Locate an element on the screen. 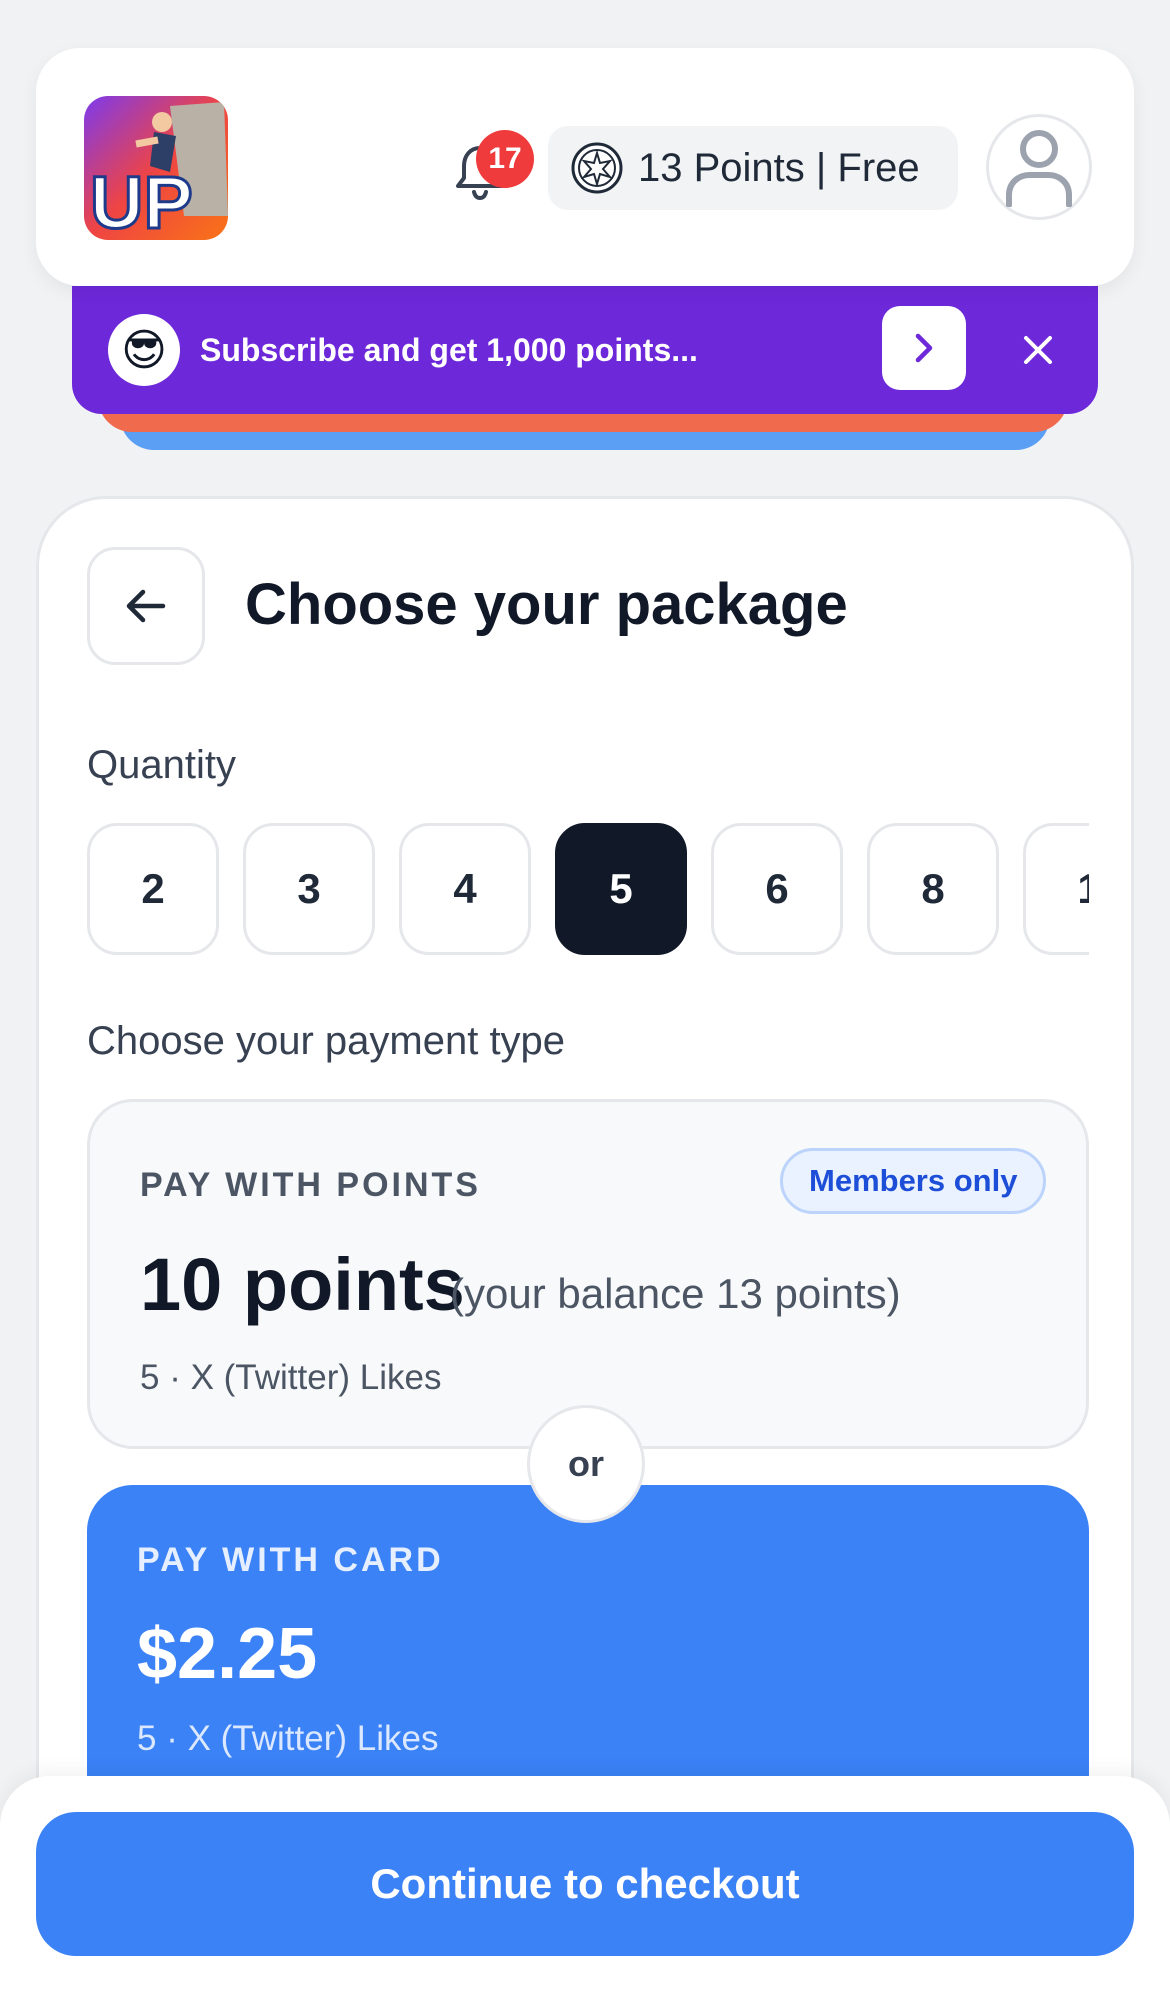 This screenshot has width=1170, height=1992. points-balance-pill: 13 Points | Free is located at coordinates (753, 168).